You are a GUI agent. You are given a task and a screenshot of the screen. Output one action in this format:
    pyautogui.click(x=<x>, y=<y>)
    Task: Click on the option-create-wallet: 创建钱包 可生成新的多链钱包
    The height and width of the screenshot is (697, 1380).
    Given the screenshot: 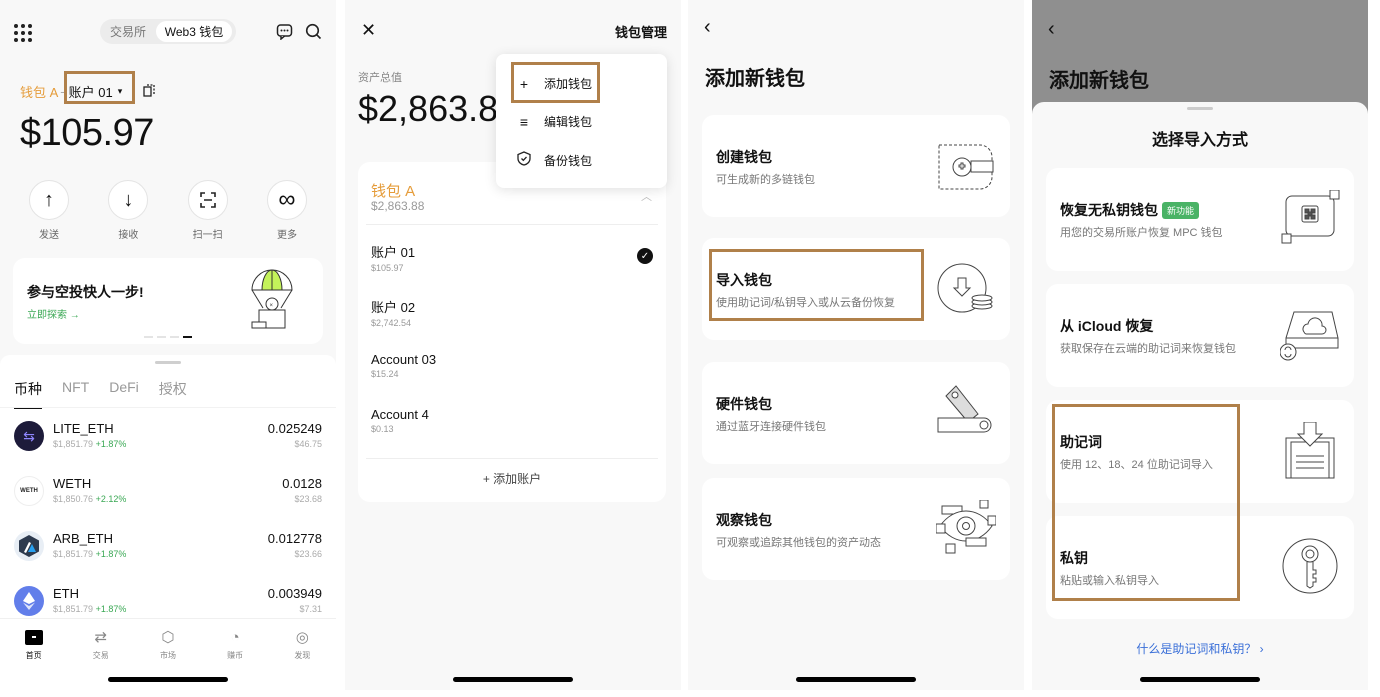 What is the action you would take?
    pyautogui.click(x=856, y=166)
    